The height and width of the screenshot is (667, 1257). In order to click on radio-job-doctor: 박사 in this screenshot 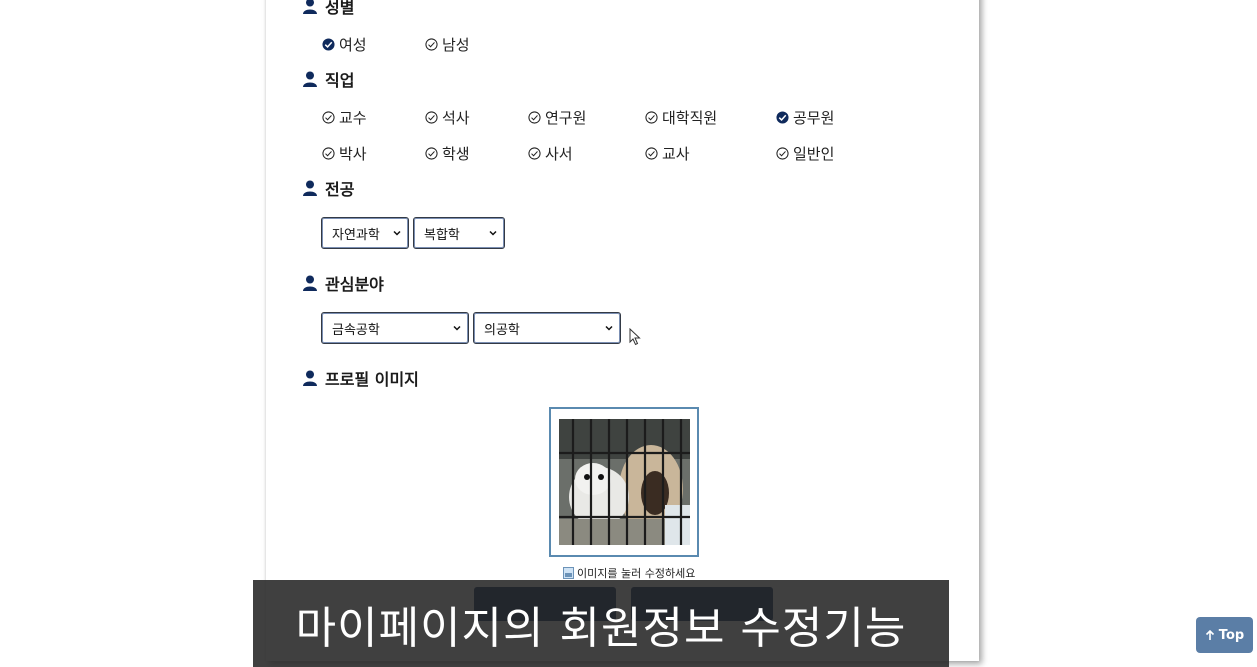, I will do `click(344, 153)`.